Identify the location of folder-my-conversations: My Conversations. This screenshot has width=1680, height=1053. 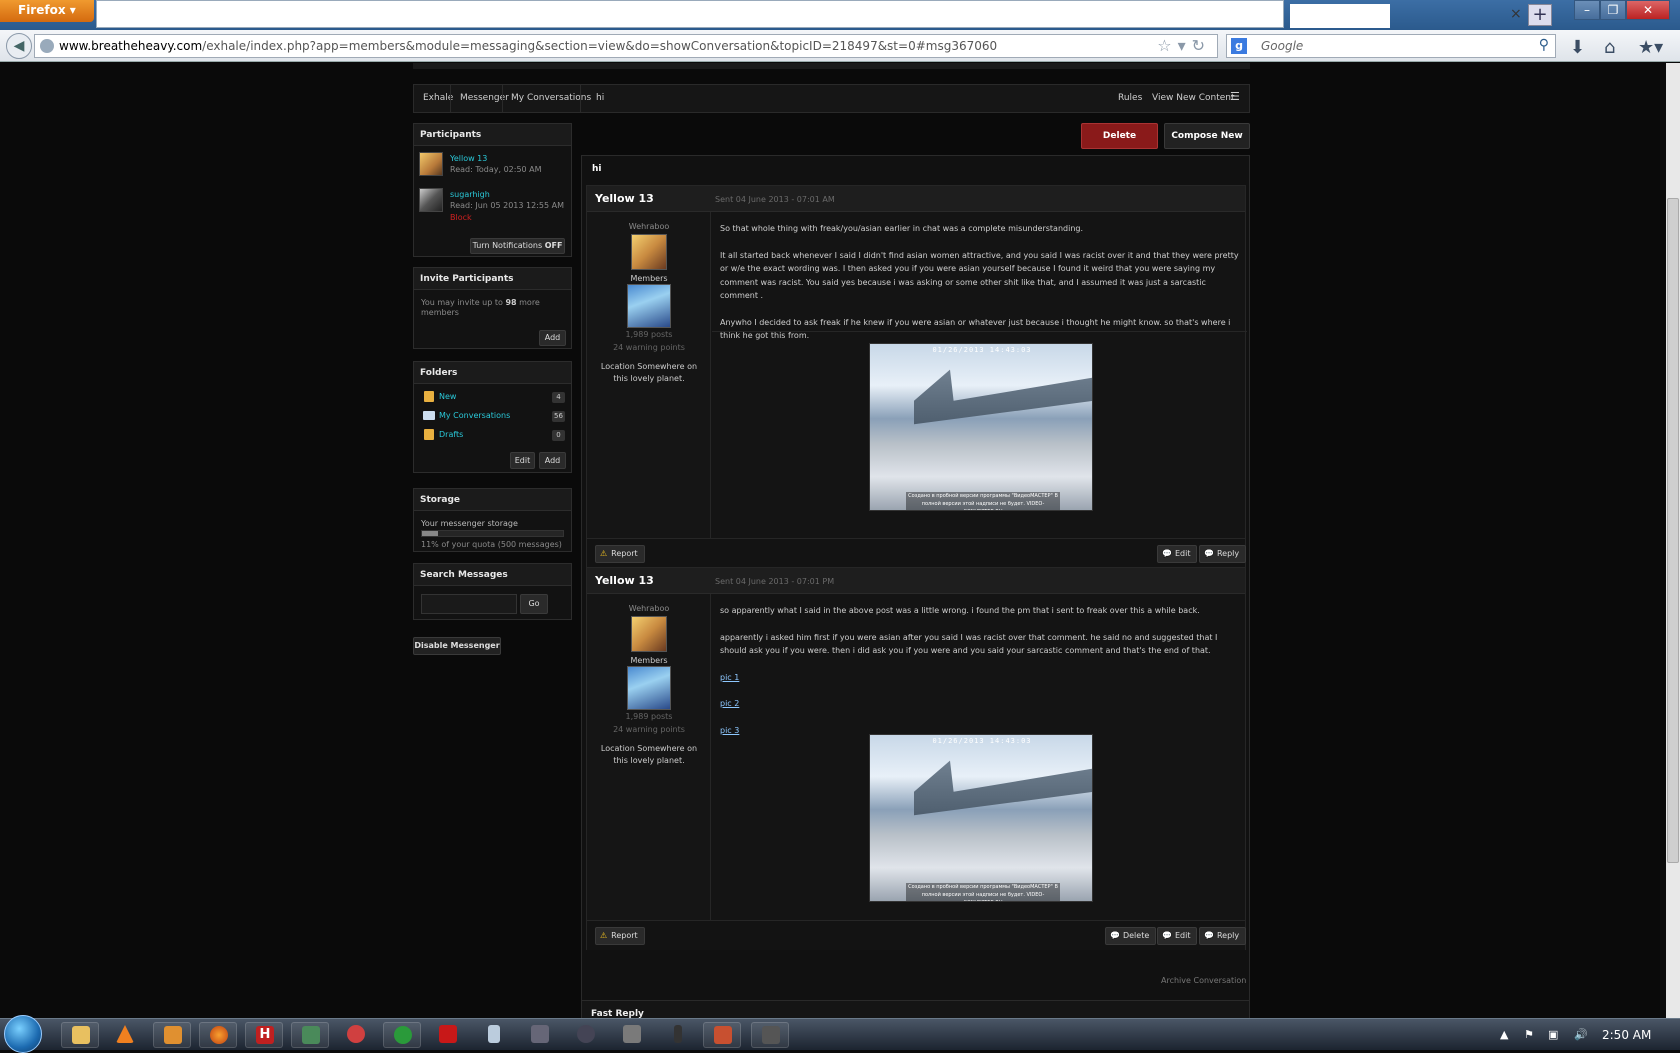
(474, 415).